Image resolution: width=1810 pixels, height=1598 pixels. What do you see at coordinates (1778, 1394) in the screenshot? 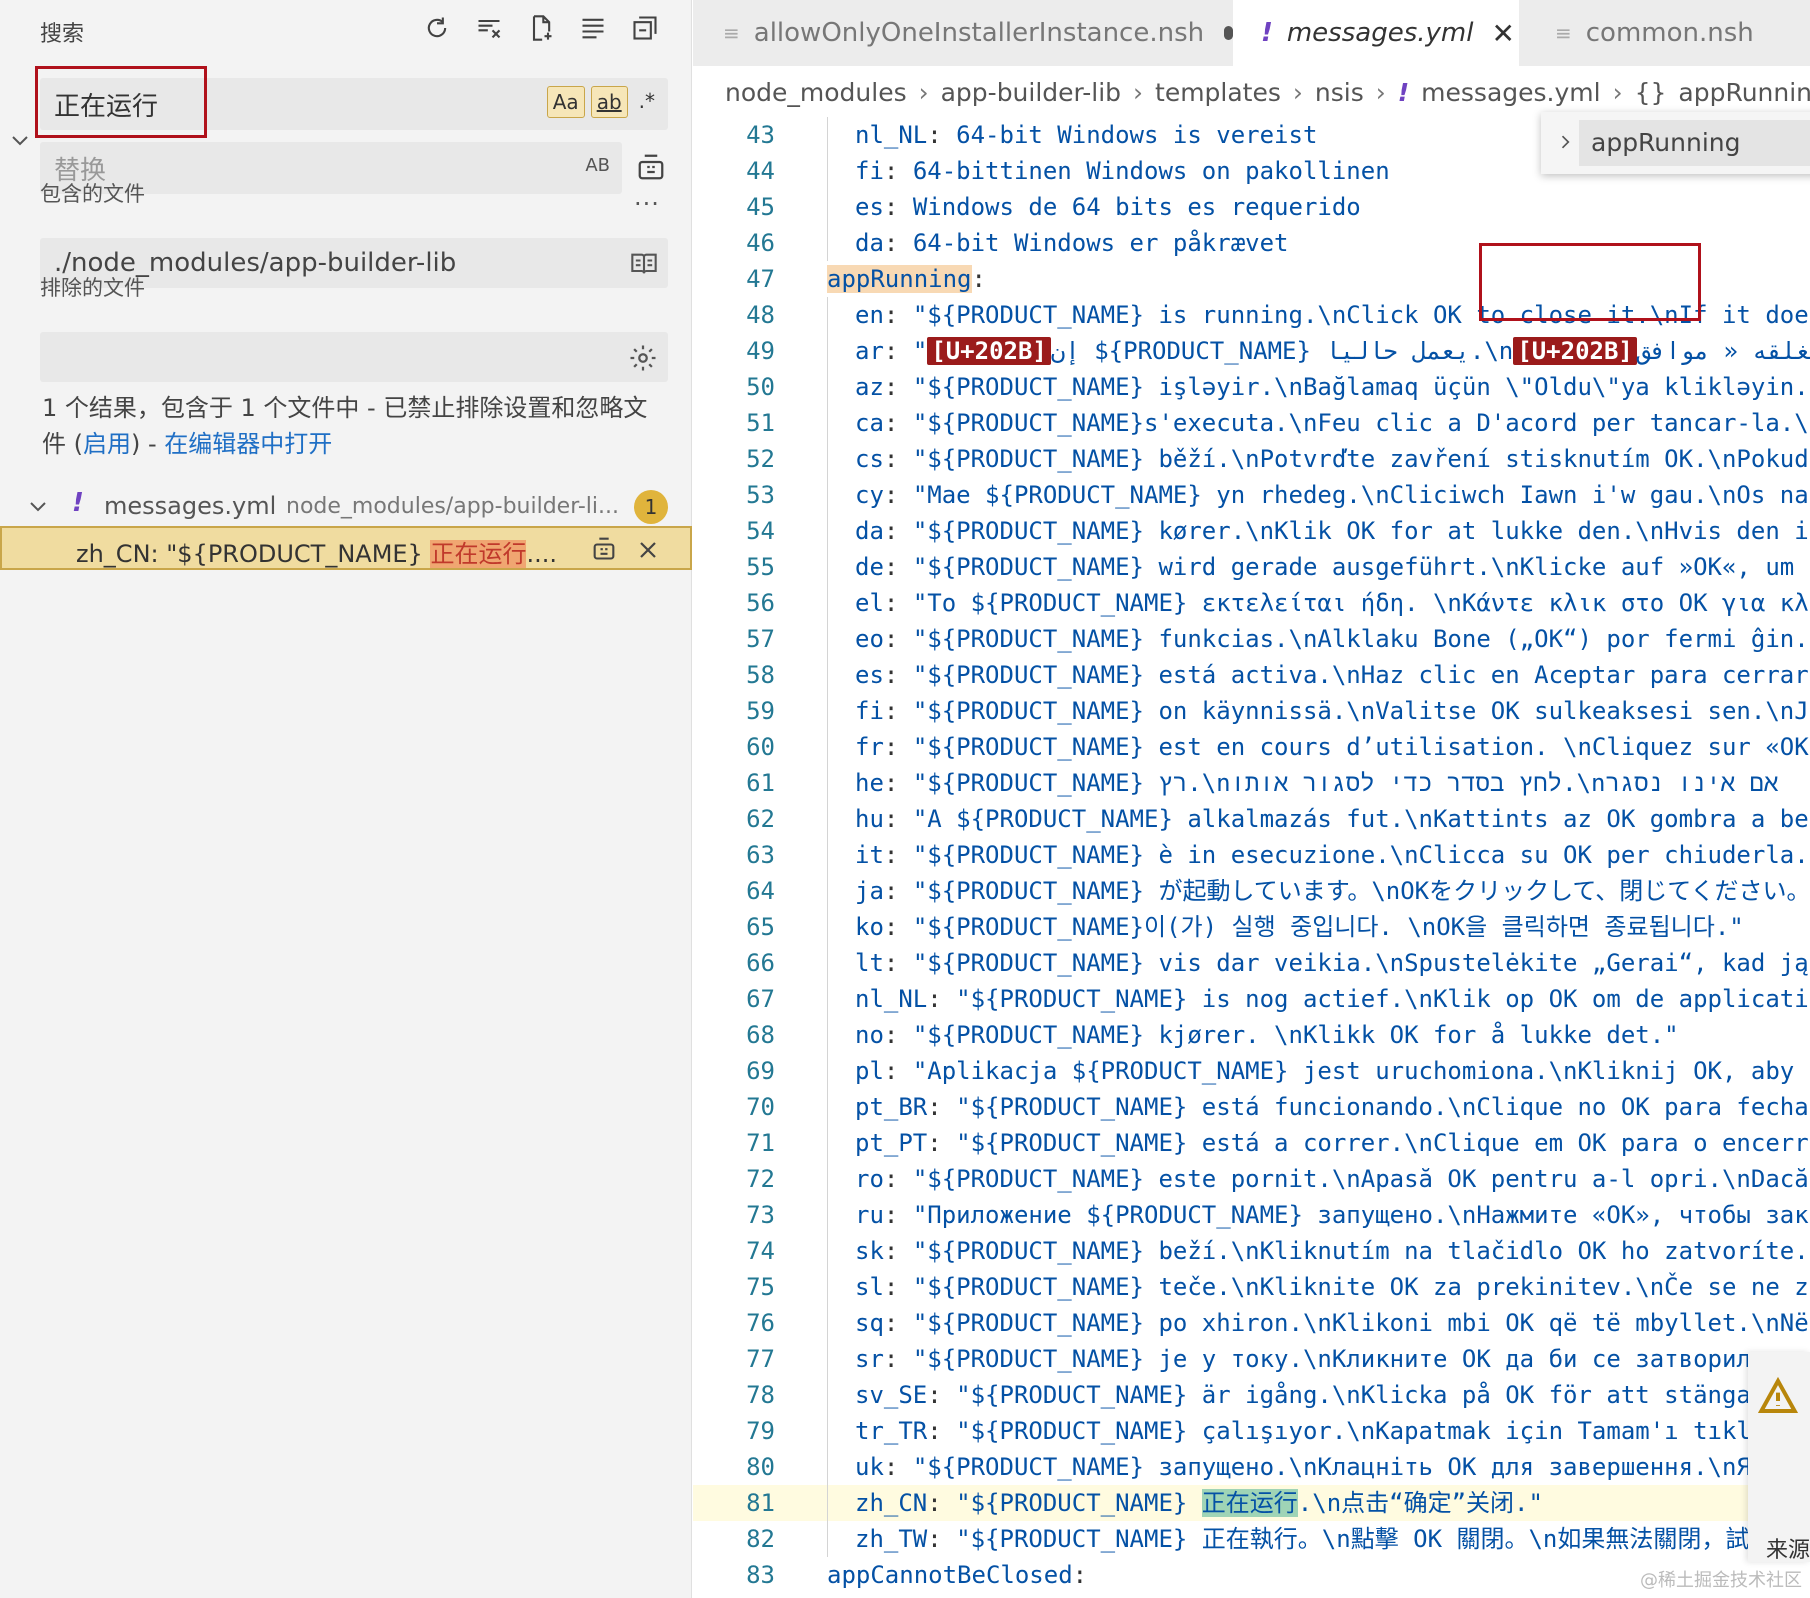
I see `warning-icon` at bounding box center [1778, 1394].